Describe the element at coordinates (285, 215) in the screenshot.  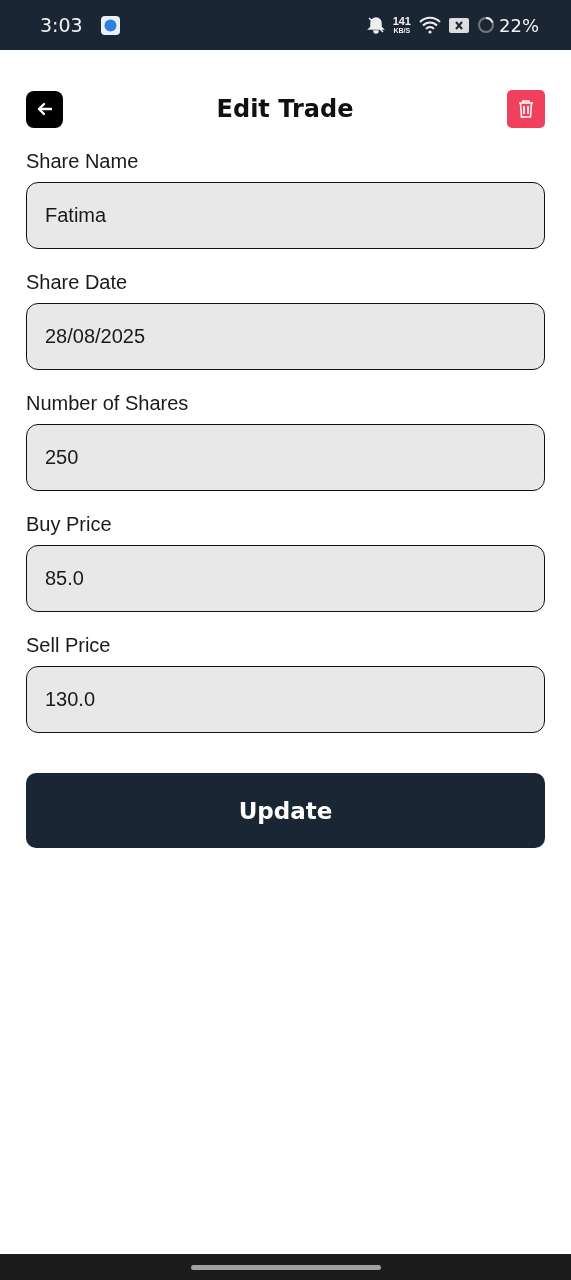
I see `input-field: Fatima` at that location.